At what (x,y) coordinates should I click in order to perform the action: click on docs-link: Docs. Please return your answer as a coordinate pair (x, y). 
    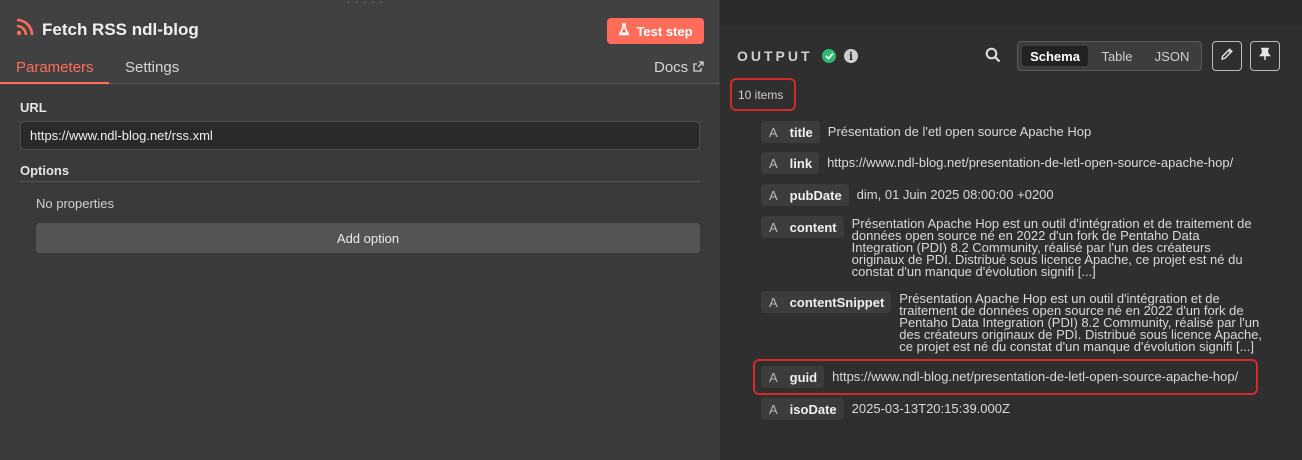
    Looking at the image, I should click on (679, 67).